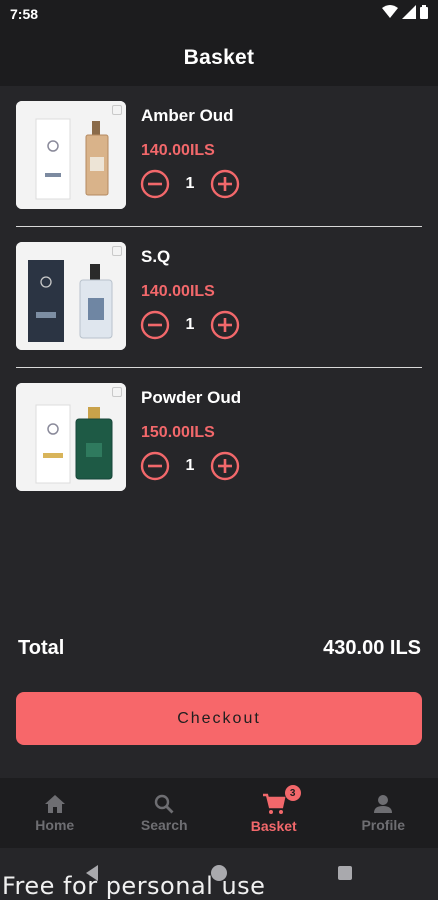 Image resolution: width=438 pixels, height=900 pixels. What do you see at coordinates (424, 12) in the screenshot?
I see `battery-icon` at bounding box center [424, 12].